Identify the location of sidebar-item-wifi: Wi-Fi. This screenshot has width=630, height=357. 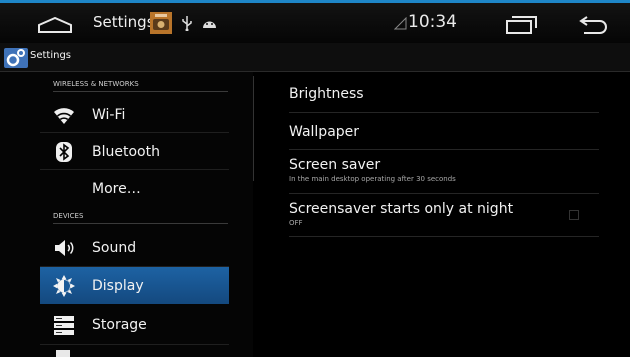
(134, 114).